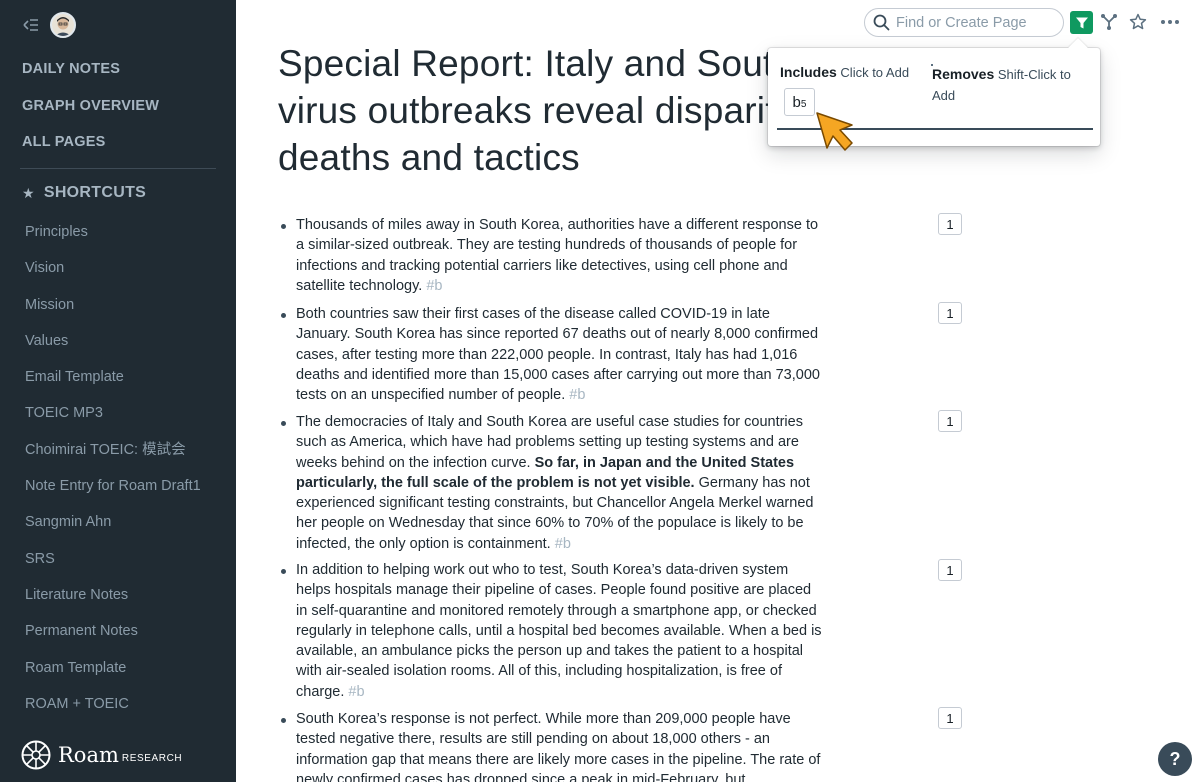  I want to click on removes-header: Removes Shift-Click to Add, so click(1012, 85).